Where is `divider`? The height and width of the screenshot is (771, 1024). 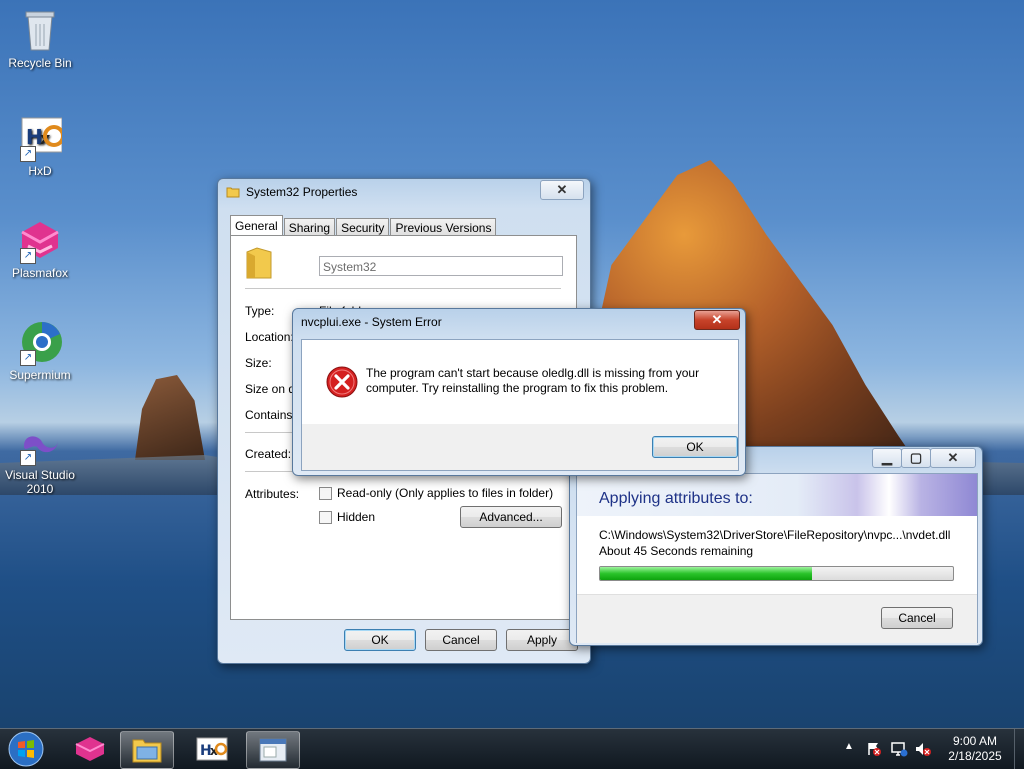
divider is located at coordinates (403, 288).